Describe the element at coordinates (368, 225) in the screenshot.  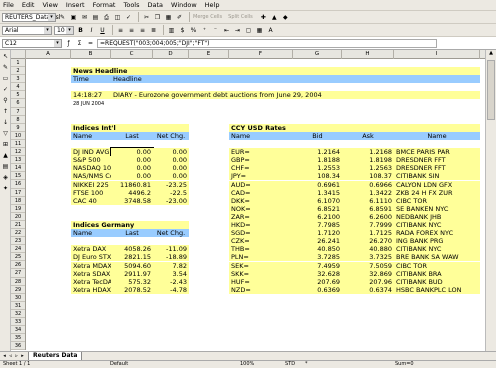
I see `fx-ask: 7.7999` at that location.